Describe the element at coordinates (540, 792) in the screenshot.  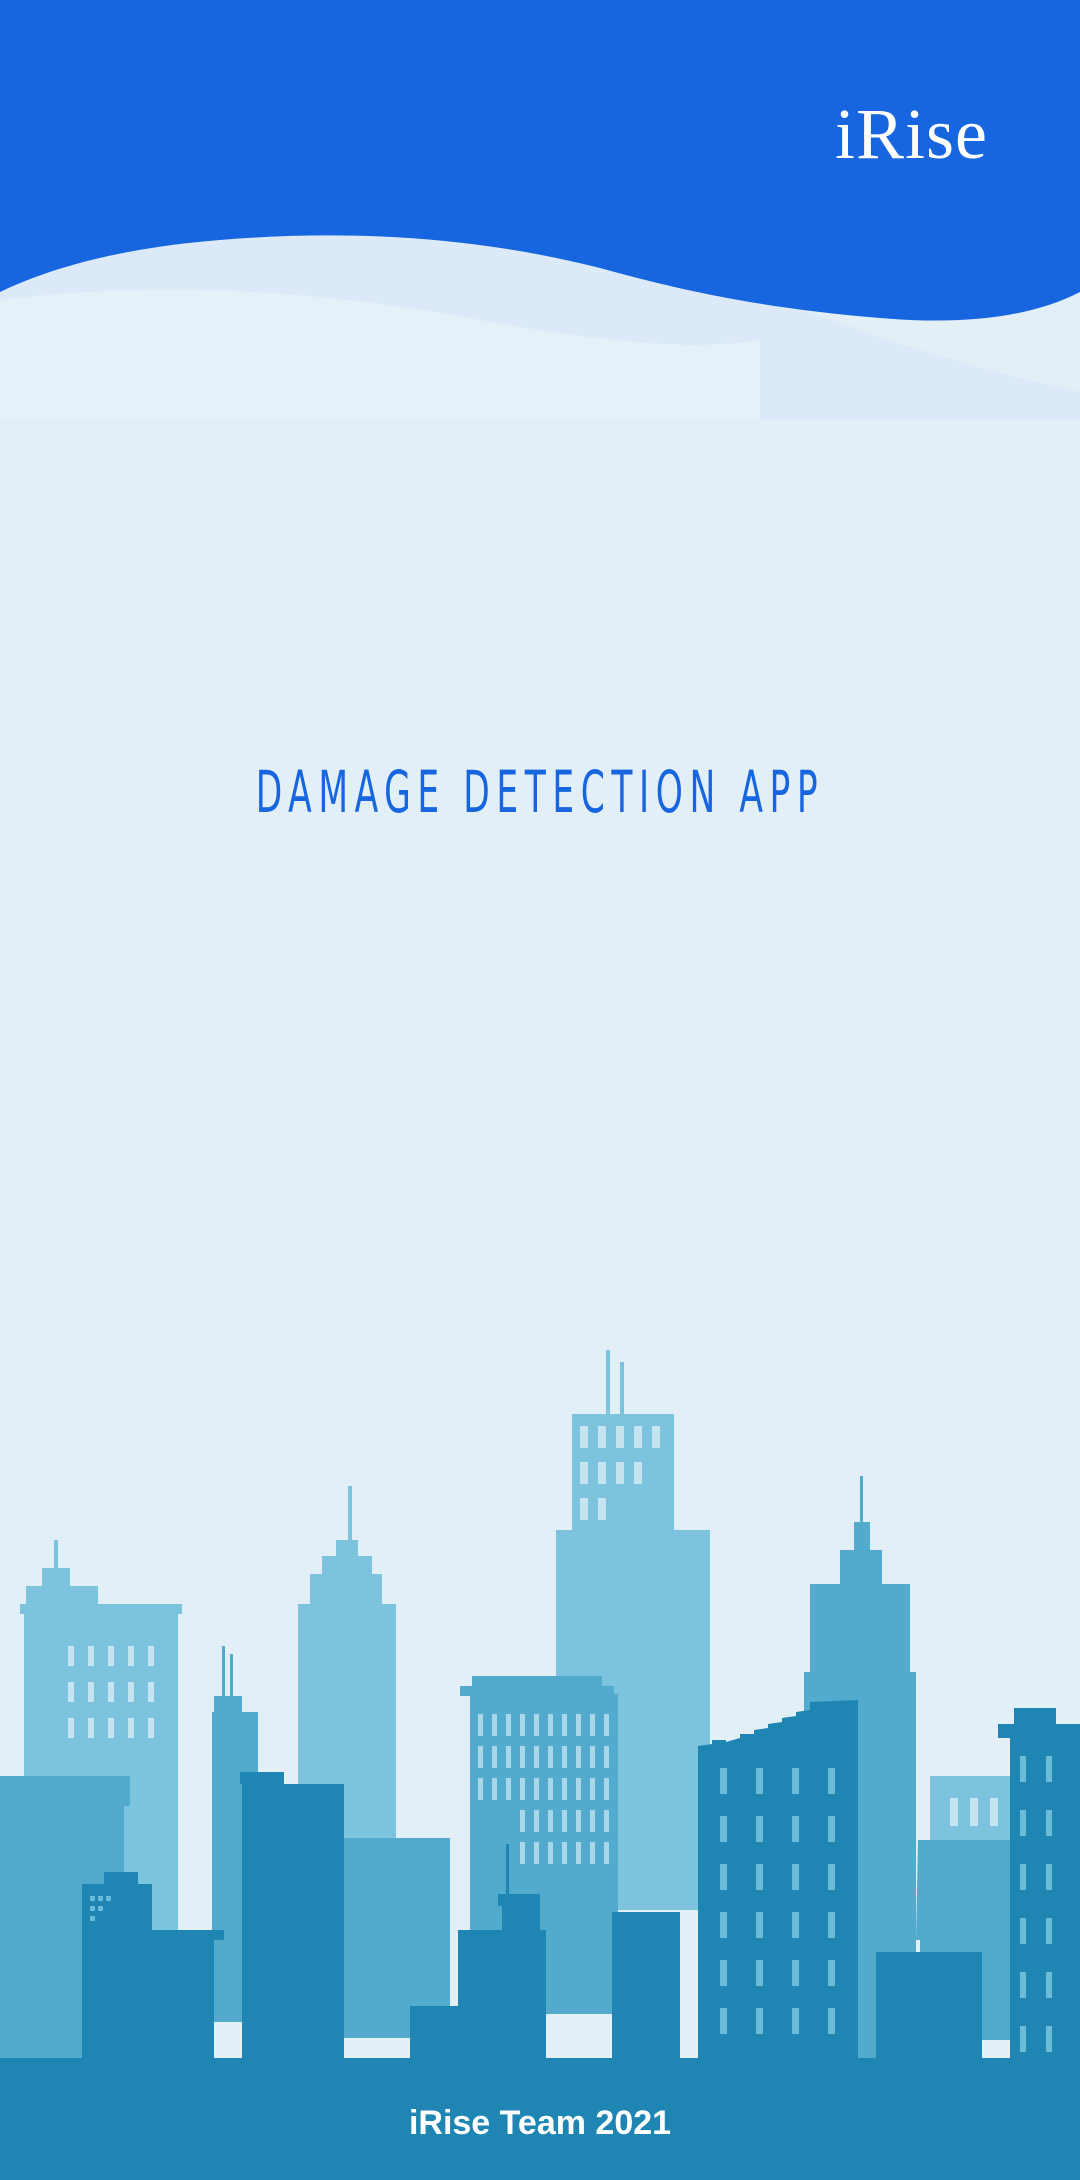
I see `app-title: DAMAGE DETECTION APP` at that location.